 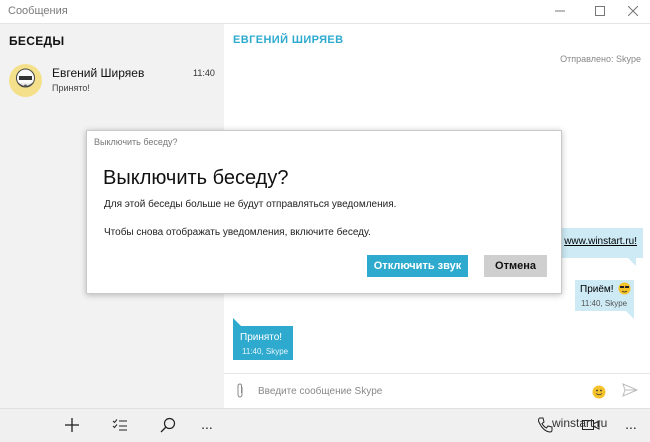 I want to click on watermark: winstart.ru, so click(x=580, y=423).